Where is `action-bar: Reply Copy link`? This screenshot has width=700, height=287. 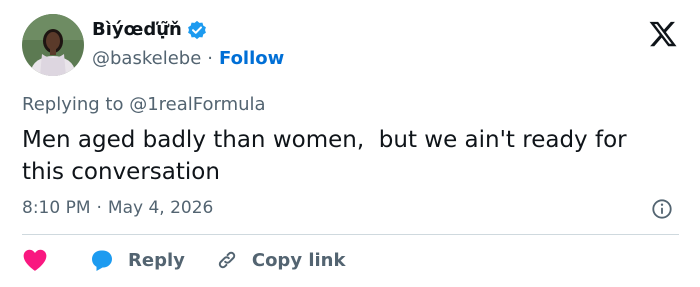
action-bar: Reply Copy link is located at coordinates (183, 260).